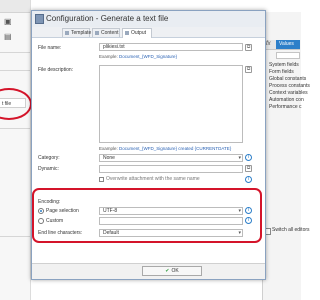 This screenshot has height=300, width=320. I want to click on tab-content-label: Content, so click(110, 33).